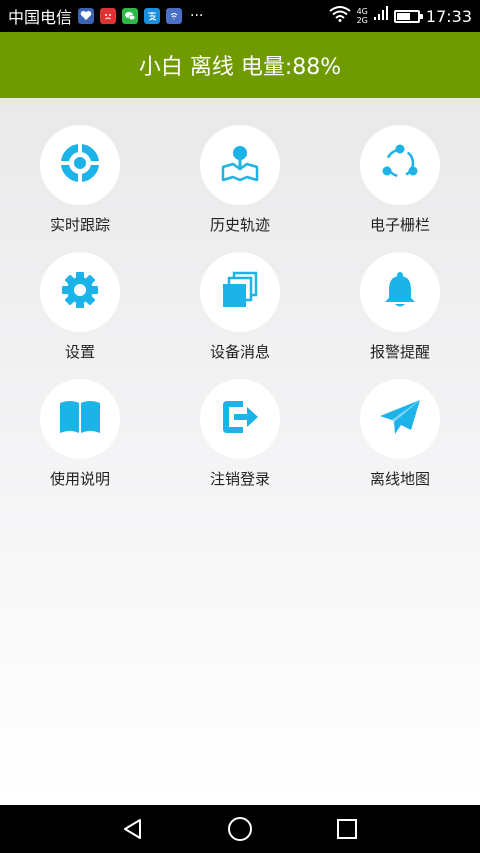 Image resolution: width=480 pixels, height=853 pixels. What do you see at coordinates (40, 17) in the screenshot?
I see `carrier-name: 中国电信` at bounding box center [40, 17].